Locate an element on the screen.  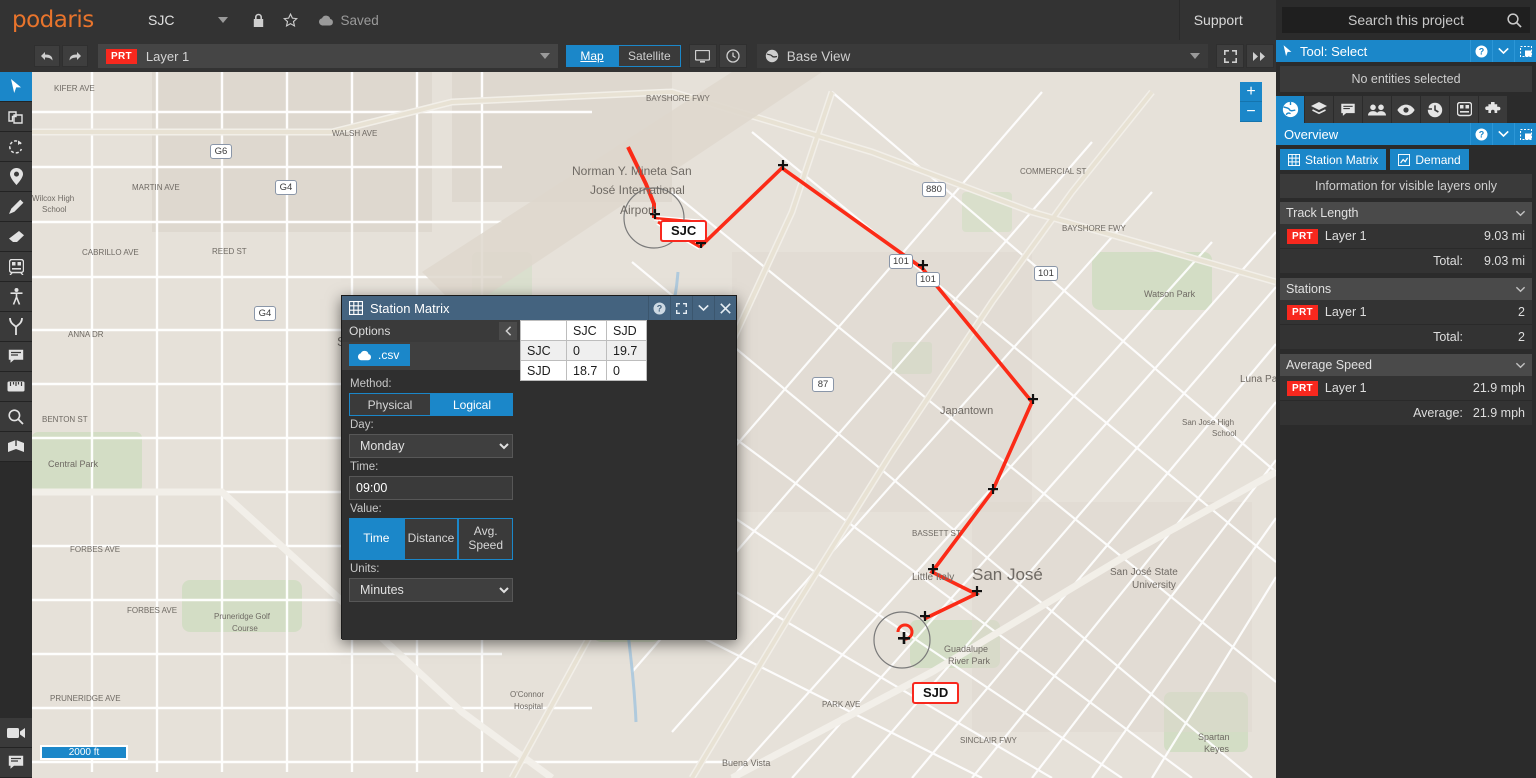
tab-history is located at coordinates (1435, 109).